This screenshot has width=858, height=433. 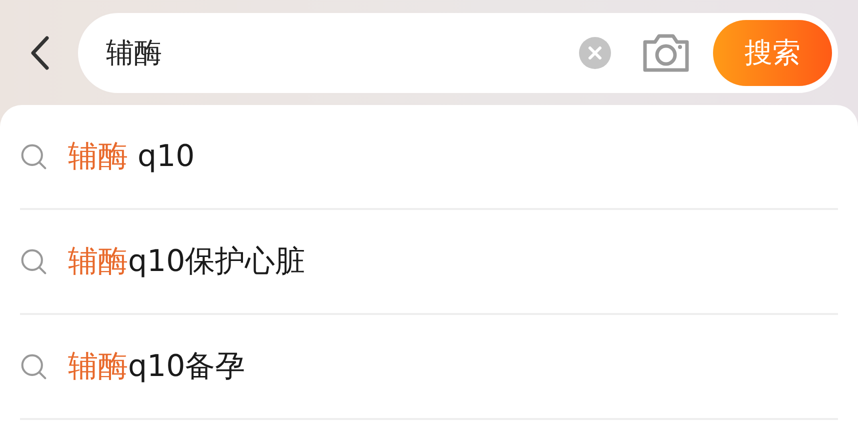 What do you see at coordinates (666, 53) in the screenshot?
I see `camera-icon` at bounding box center [666, 53].